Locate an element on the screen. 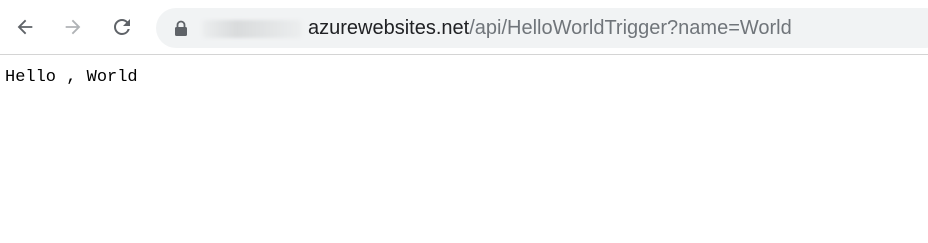 The height and width of the screenshot is (243, 928). reload-icon is located at coordinates (122, 27).